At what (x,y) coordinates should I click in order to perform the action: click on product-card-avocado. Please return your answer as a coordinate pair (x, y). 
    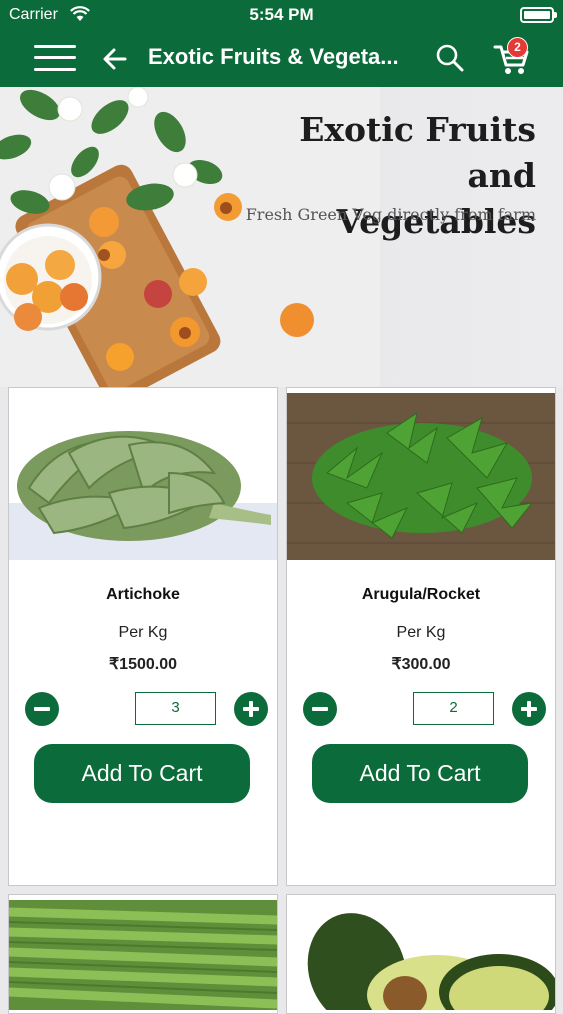
    Looking at the image, I should click on (421, 954).